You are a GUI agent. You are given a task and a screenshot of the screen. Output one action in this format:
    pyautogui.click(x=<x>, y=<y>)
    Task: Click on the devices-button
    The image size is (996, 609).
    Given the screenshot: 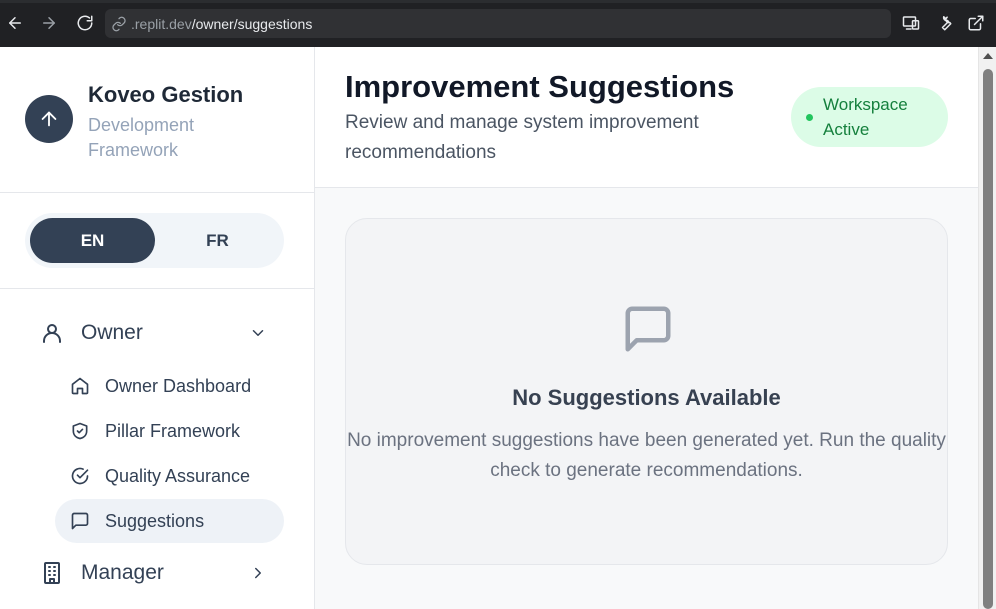 What is the action you would take?
    pyautogui.click(x=911, y=23)
    